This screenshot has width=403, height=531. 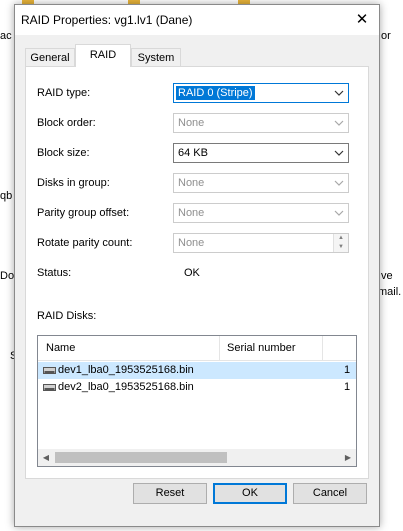 I want to click on raid-type-value: RAID 0 (Stripe), so click(x=215, y=93).